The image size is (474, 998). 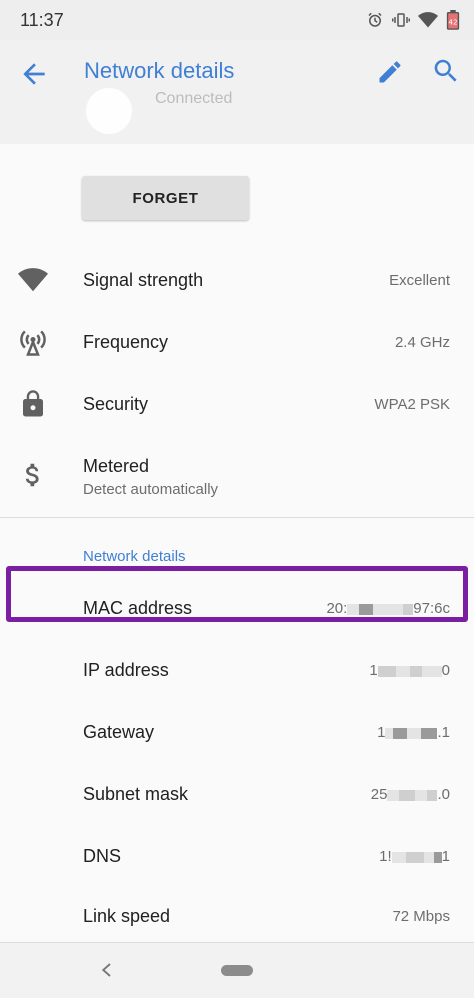 What do you see at coordinates (42, 19) in the screenshot?
I see `status-time: 11:37` at bounding box center [42, 19].